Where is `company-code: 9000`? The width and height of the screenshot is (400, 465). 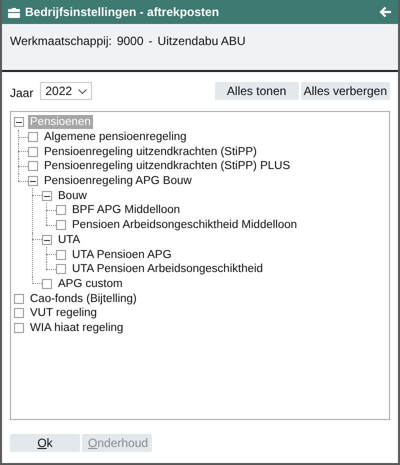 company-code: 9000 is located at coordinates (130, 42).